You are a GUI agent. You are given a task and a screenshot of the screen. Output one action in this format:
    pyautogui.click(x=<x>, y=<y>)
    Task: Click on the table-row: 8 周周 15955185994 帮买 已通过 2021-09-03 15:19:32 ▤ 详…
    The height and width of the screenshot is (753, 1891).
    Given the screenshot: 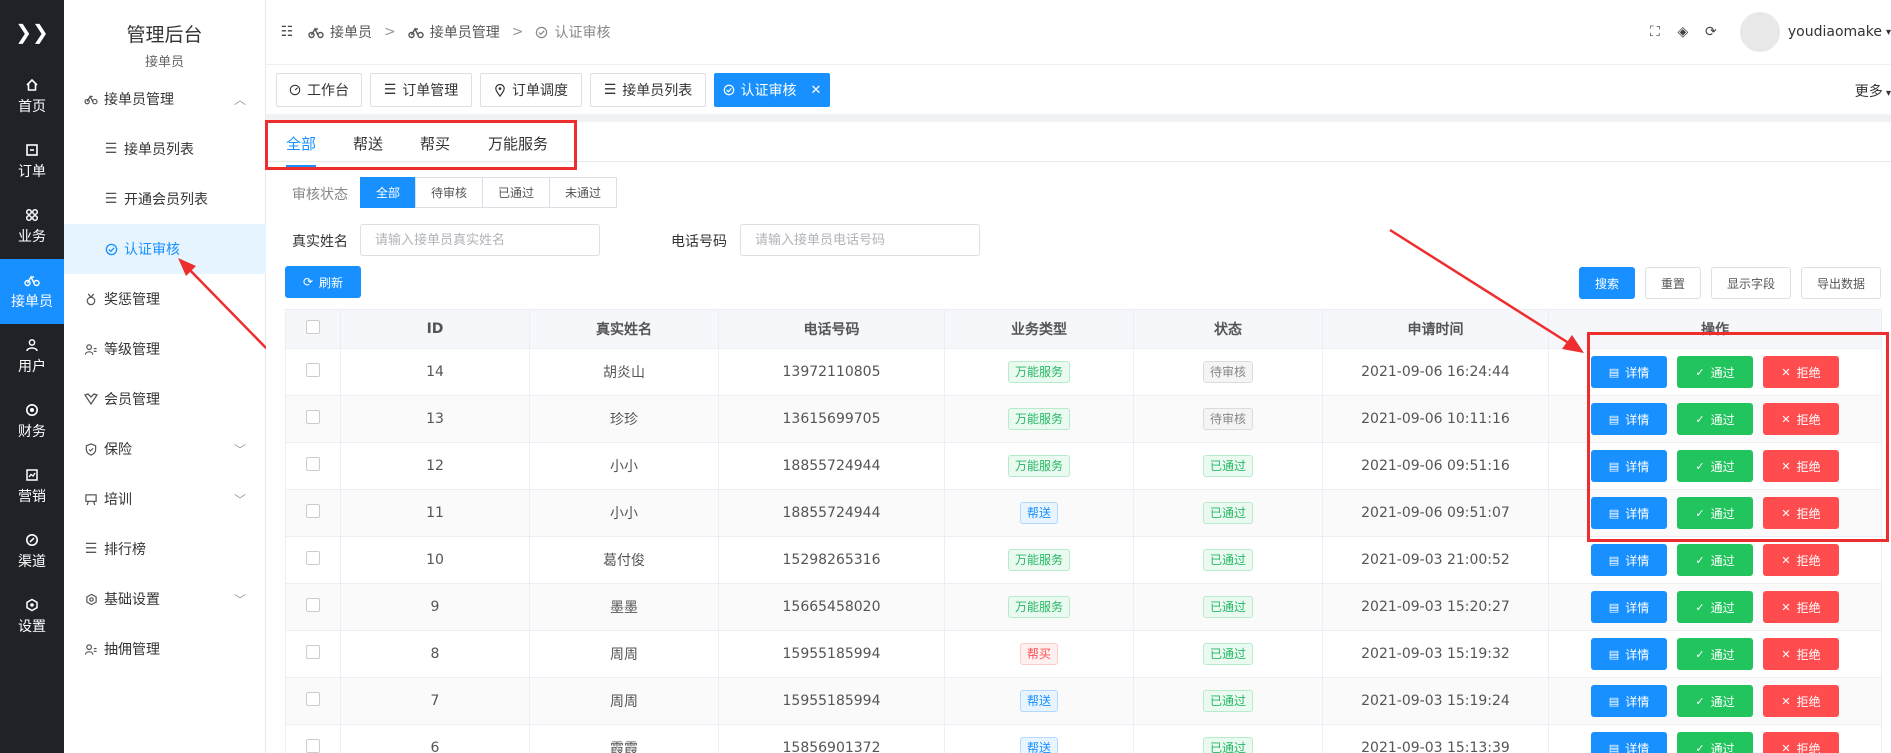 What is the action you would take?
    pyautogui.click(x=1083, y=654)
    